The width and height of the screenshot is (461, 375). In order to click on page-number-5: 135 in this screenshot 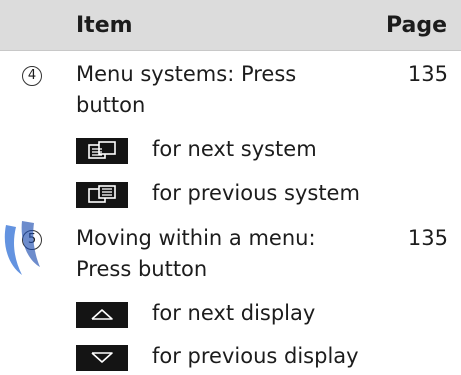, I will do `click(427, 238)`.